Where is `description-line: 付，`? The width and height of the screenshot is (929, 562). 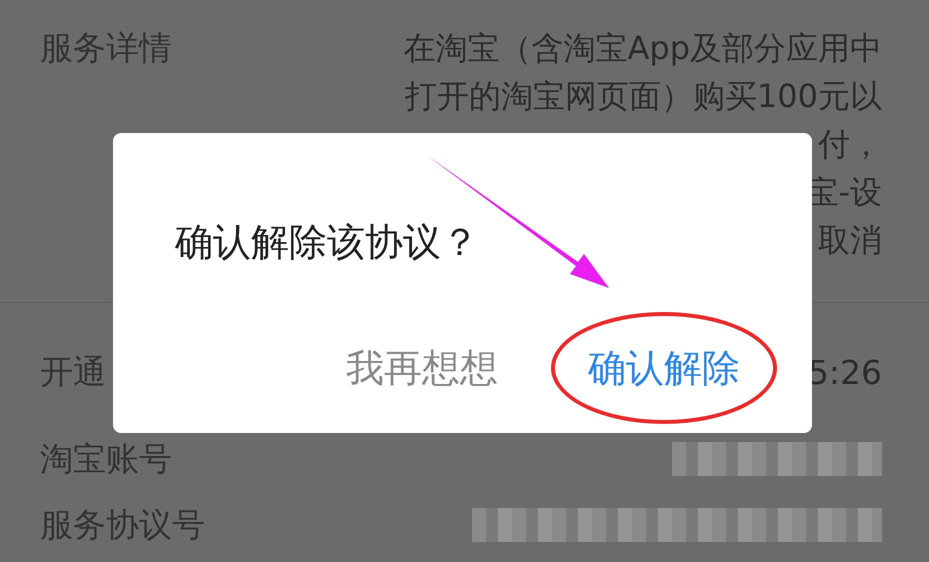 description-line: 付， is located at coordinates (850, 144).